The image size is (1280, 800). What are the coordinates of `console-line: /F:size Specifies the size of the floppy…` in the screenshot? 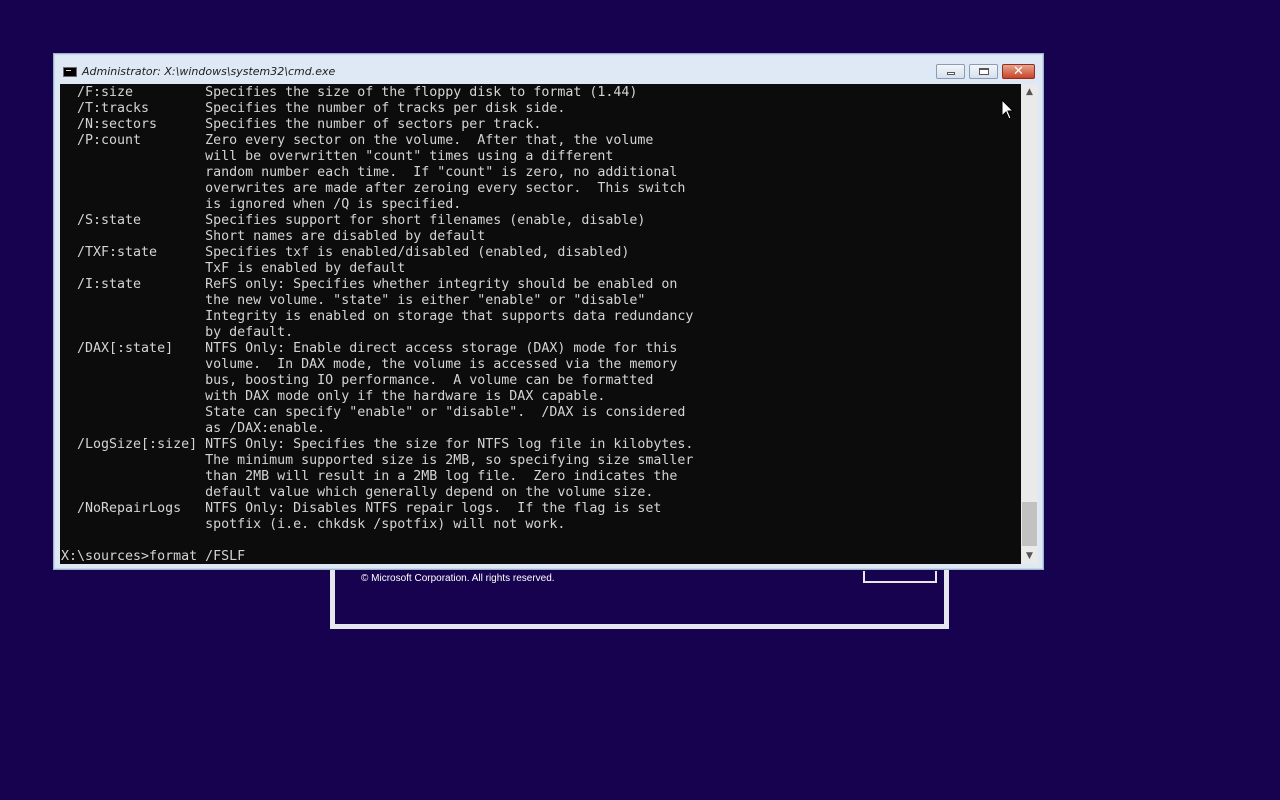 It's located at (349, 92).